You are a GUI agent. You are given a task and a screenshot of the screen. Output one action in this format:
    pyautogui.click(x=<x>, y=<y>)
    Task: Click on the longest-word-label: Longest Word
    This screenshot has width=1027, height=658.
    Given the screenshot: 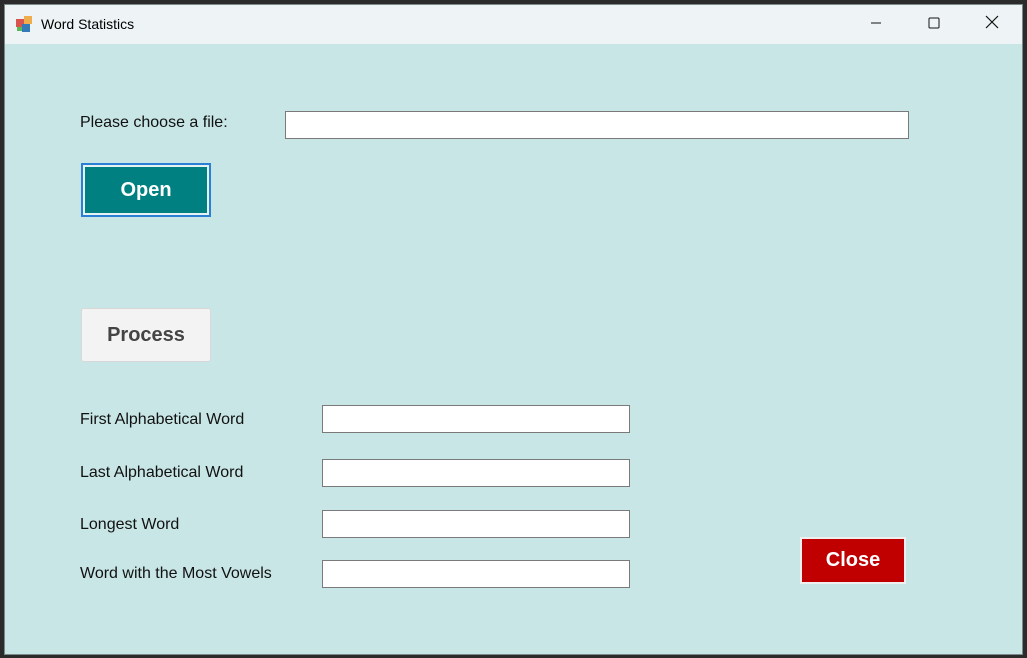 What is the action you would take?
    pyautogui.click(x=130, y=524)
    